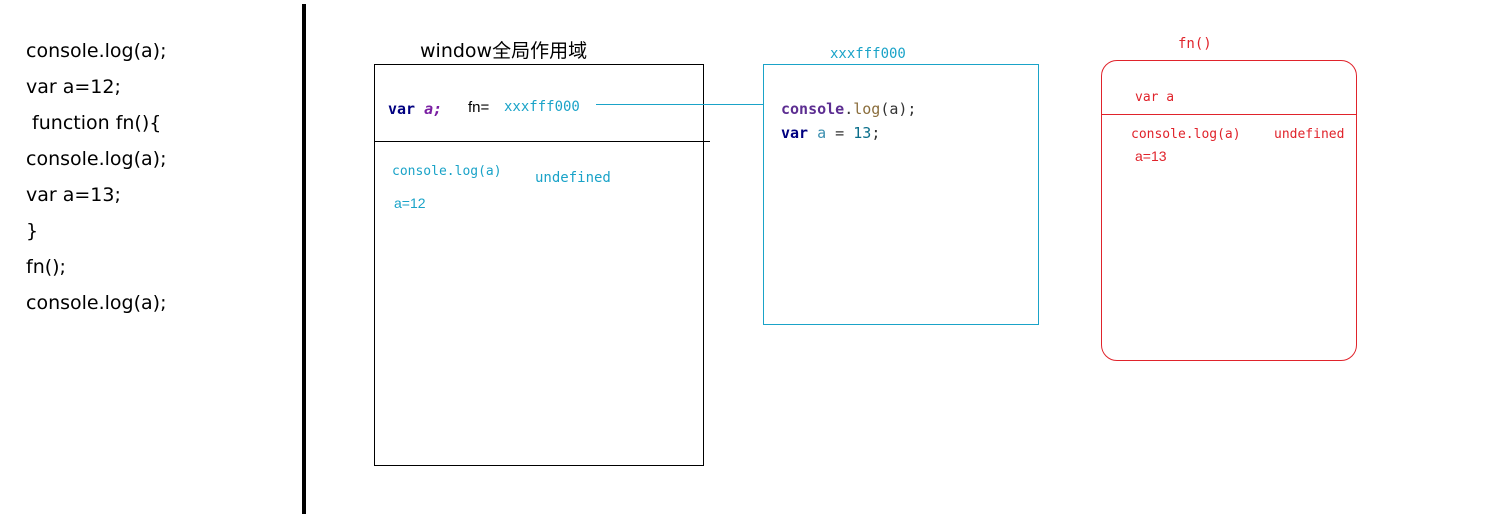 Image resolution: width=1492 pixels, height=514 pixels. Describe the element at coordinates (1229, 114) in the screenshot. I see `fn-execution-separator` at that location.